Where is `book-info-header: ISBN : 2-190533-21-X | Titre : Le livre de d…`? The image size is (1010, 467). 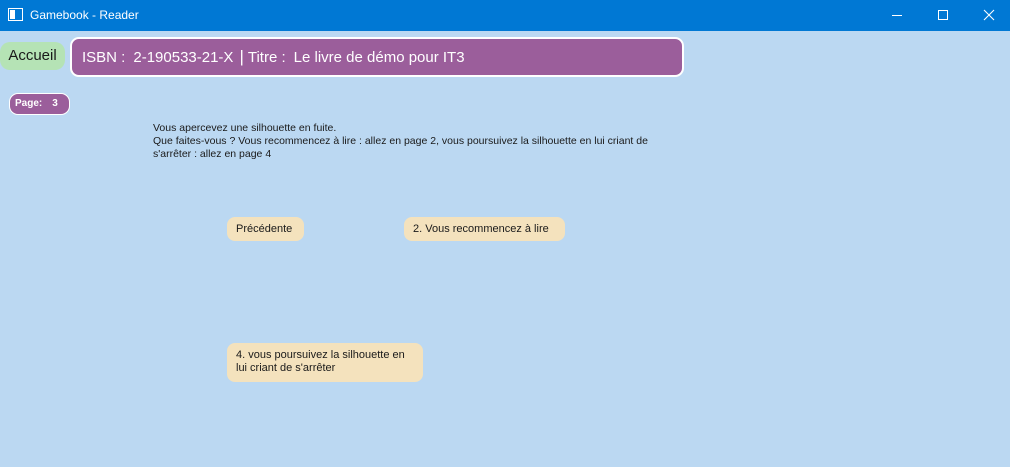
book-info-header: ISBN : 2-190533-21-X | Titre : Le livre de d… is located at coordinates (377, 57).